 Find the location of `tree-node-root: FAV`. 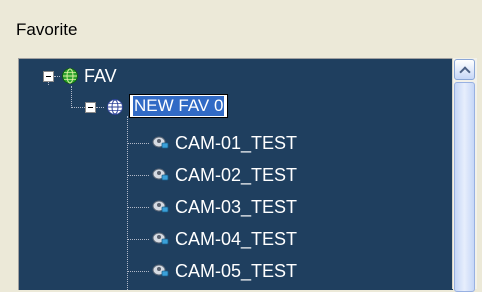

tree-node-root: FAV is located at coordinates (100, 76).